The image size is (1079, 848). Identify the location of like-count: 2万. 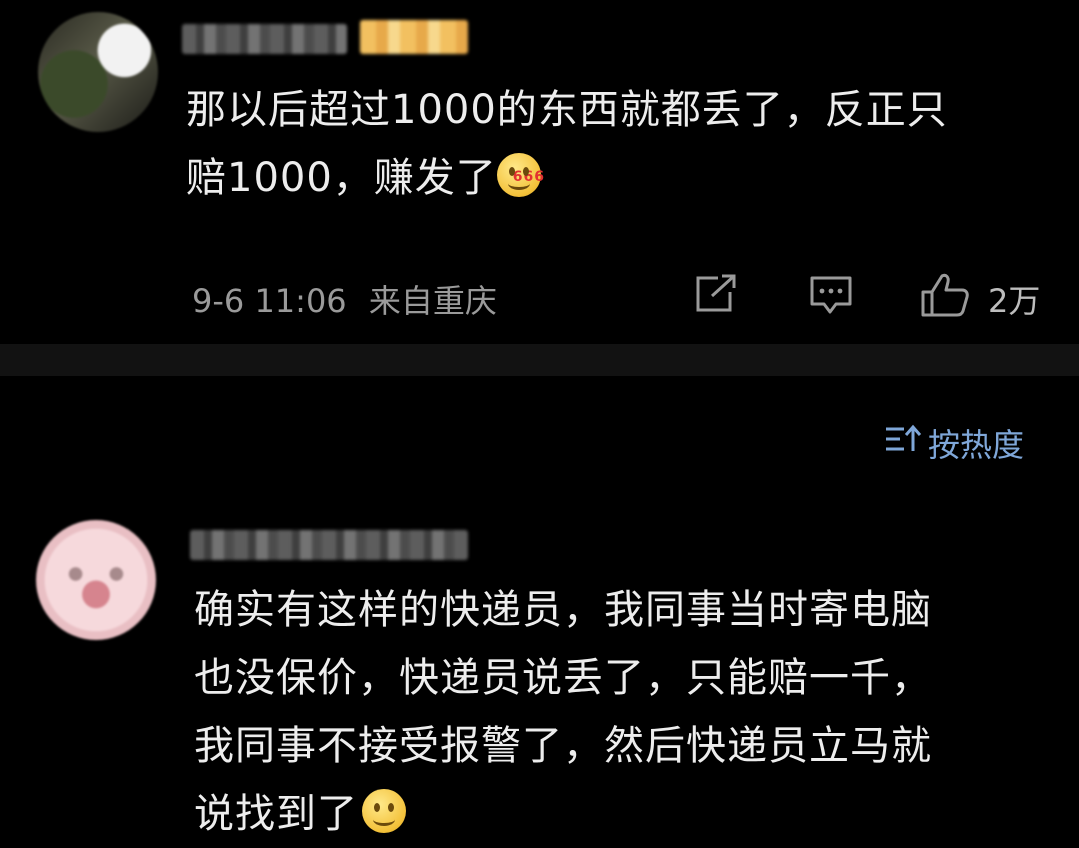
(1014, 301).